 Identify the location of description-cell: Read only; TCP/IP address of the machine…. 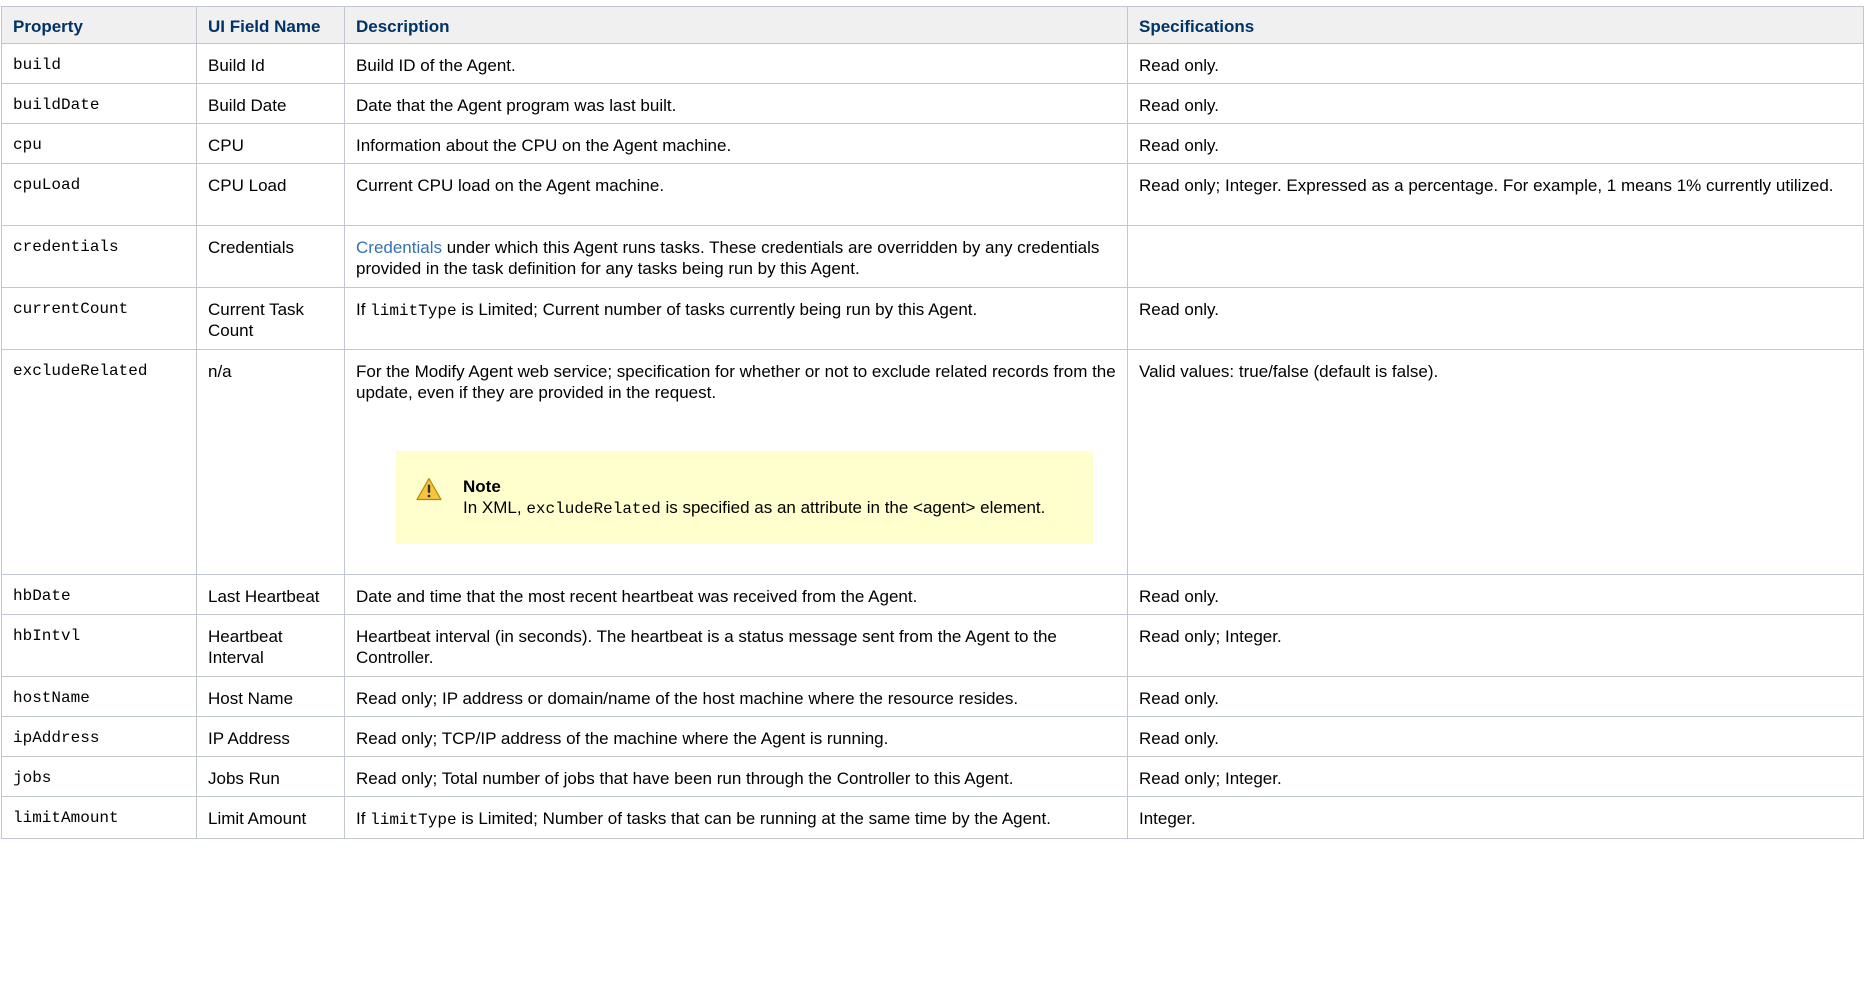
(736, 736).